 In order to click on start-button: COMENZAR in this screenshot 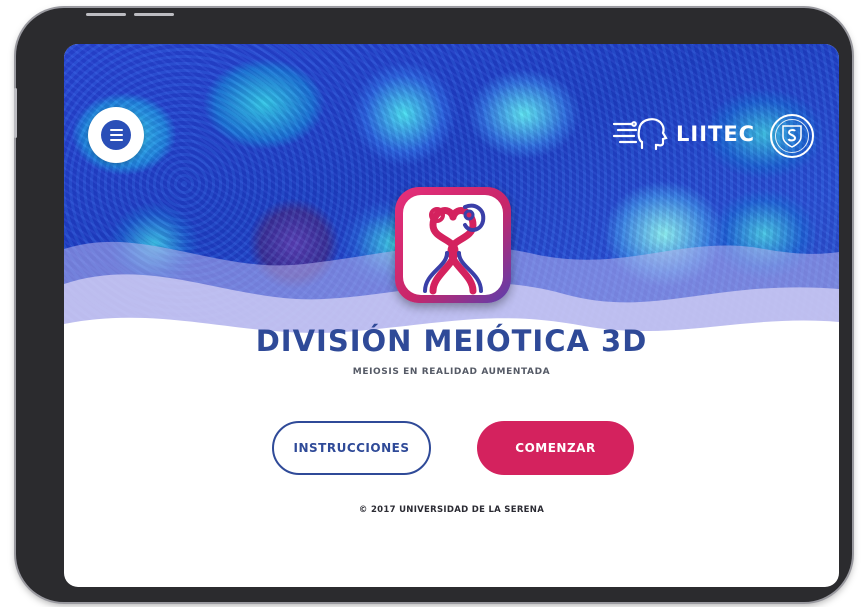, I will do `click(555, 448)`.